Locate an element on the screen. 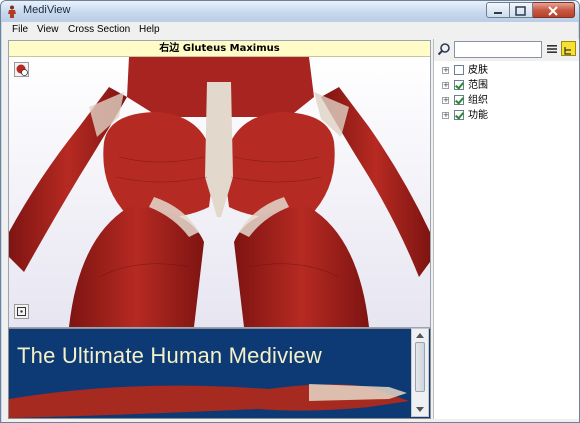  maximize-button is located at coordinates (521, 10).